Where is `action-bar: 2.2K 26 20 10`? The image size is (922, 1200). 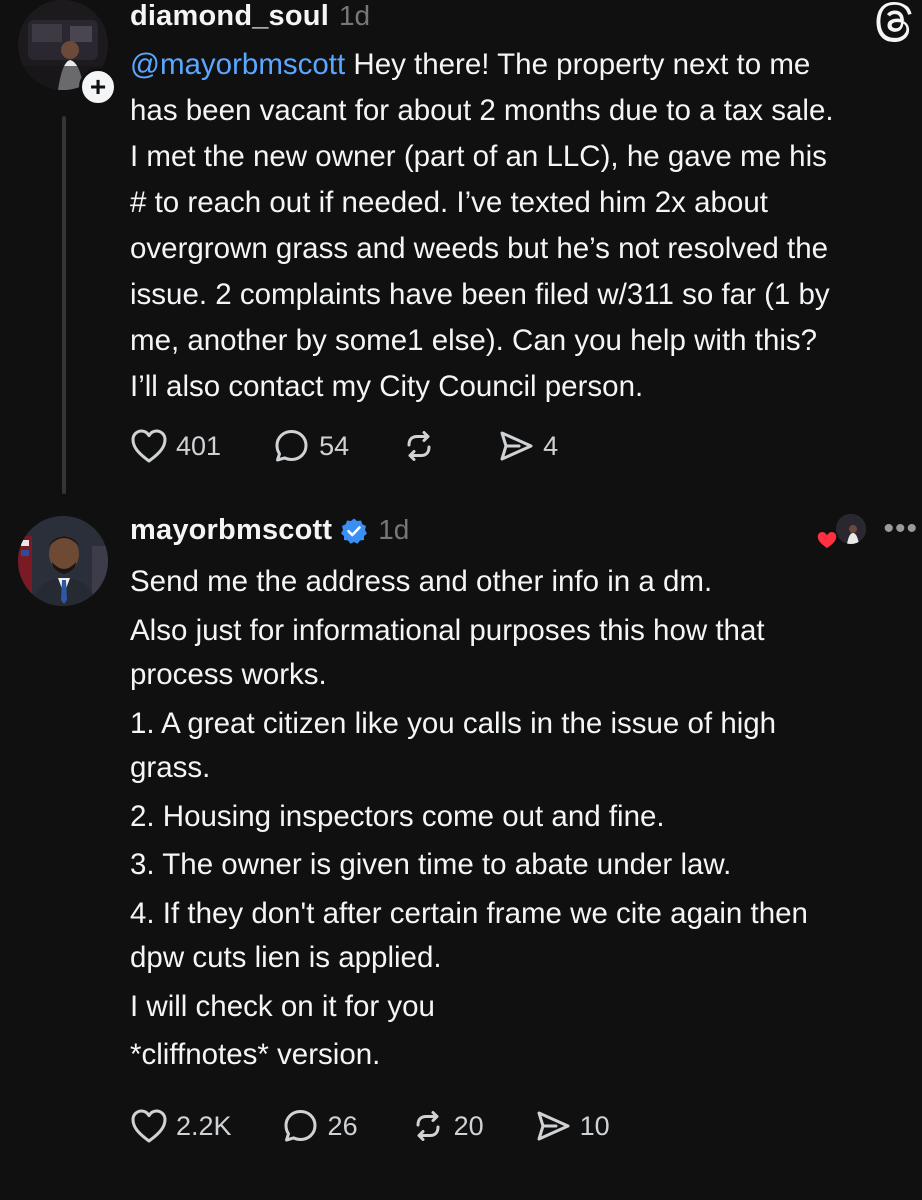 action-bar: 2.2K 26 20 10 is located at coordinates (370, 1126).